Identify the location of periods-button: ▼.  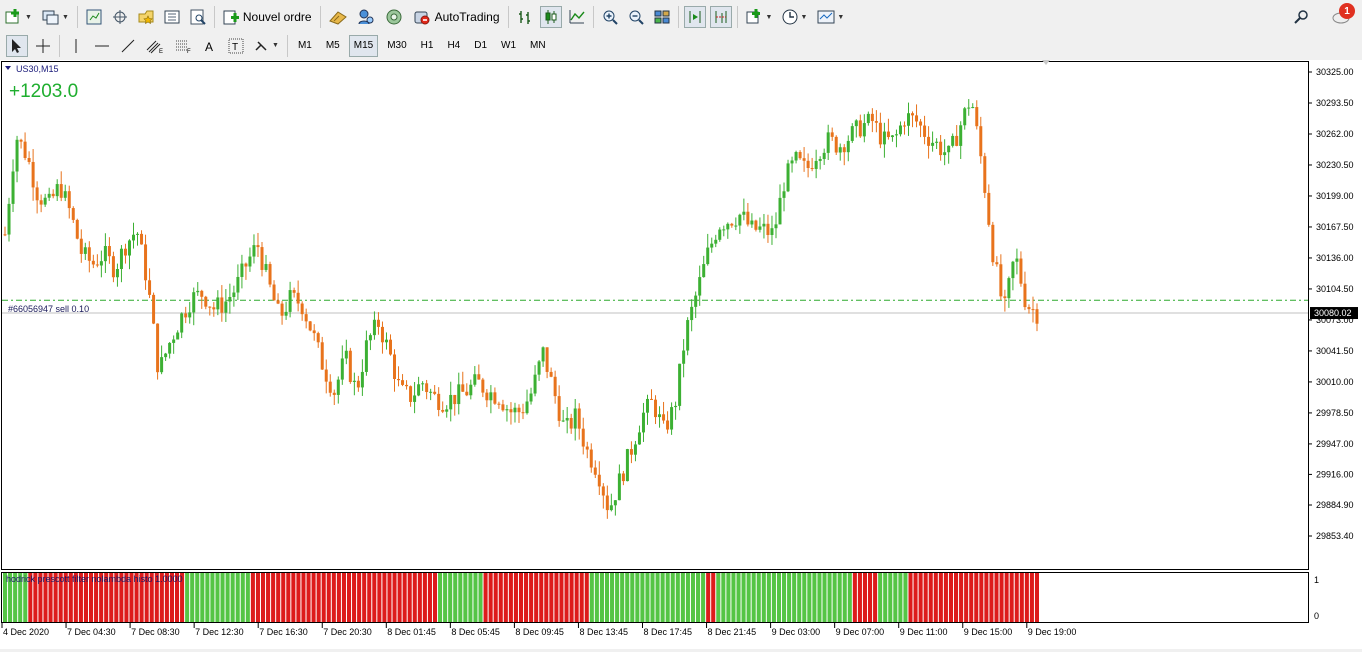
(794, 17).